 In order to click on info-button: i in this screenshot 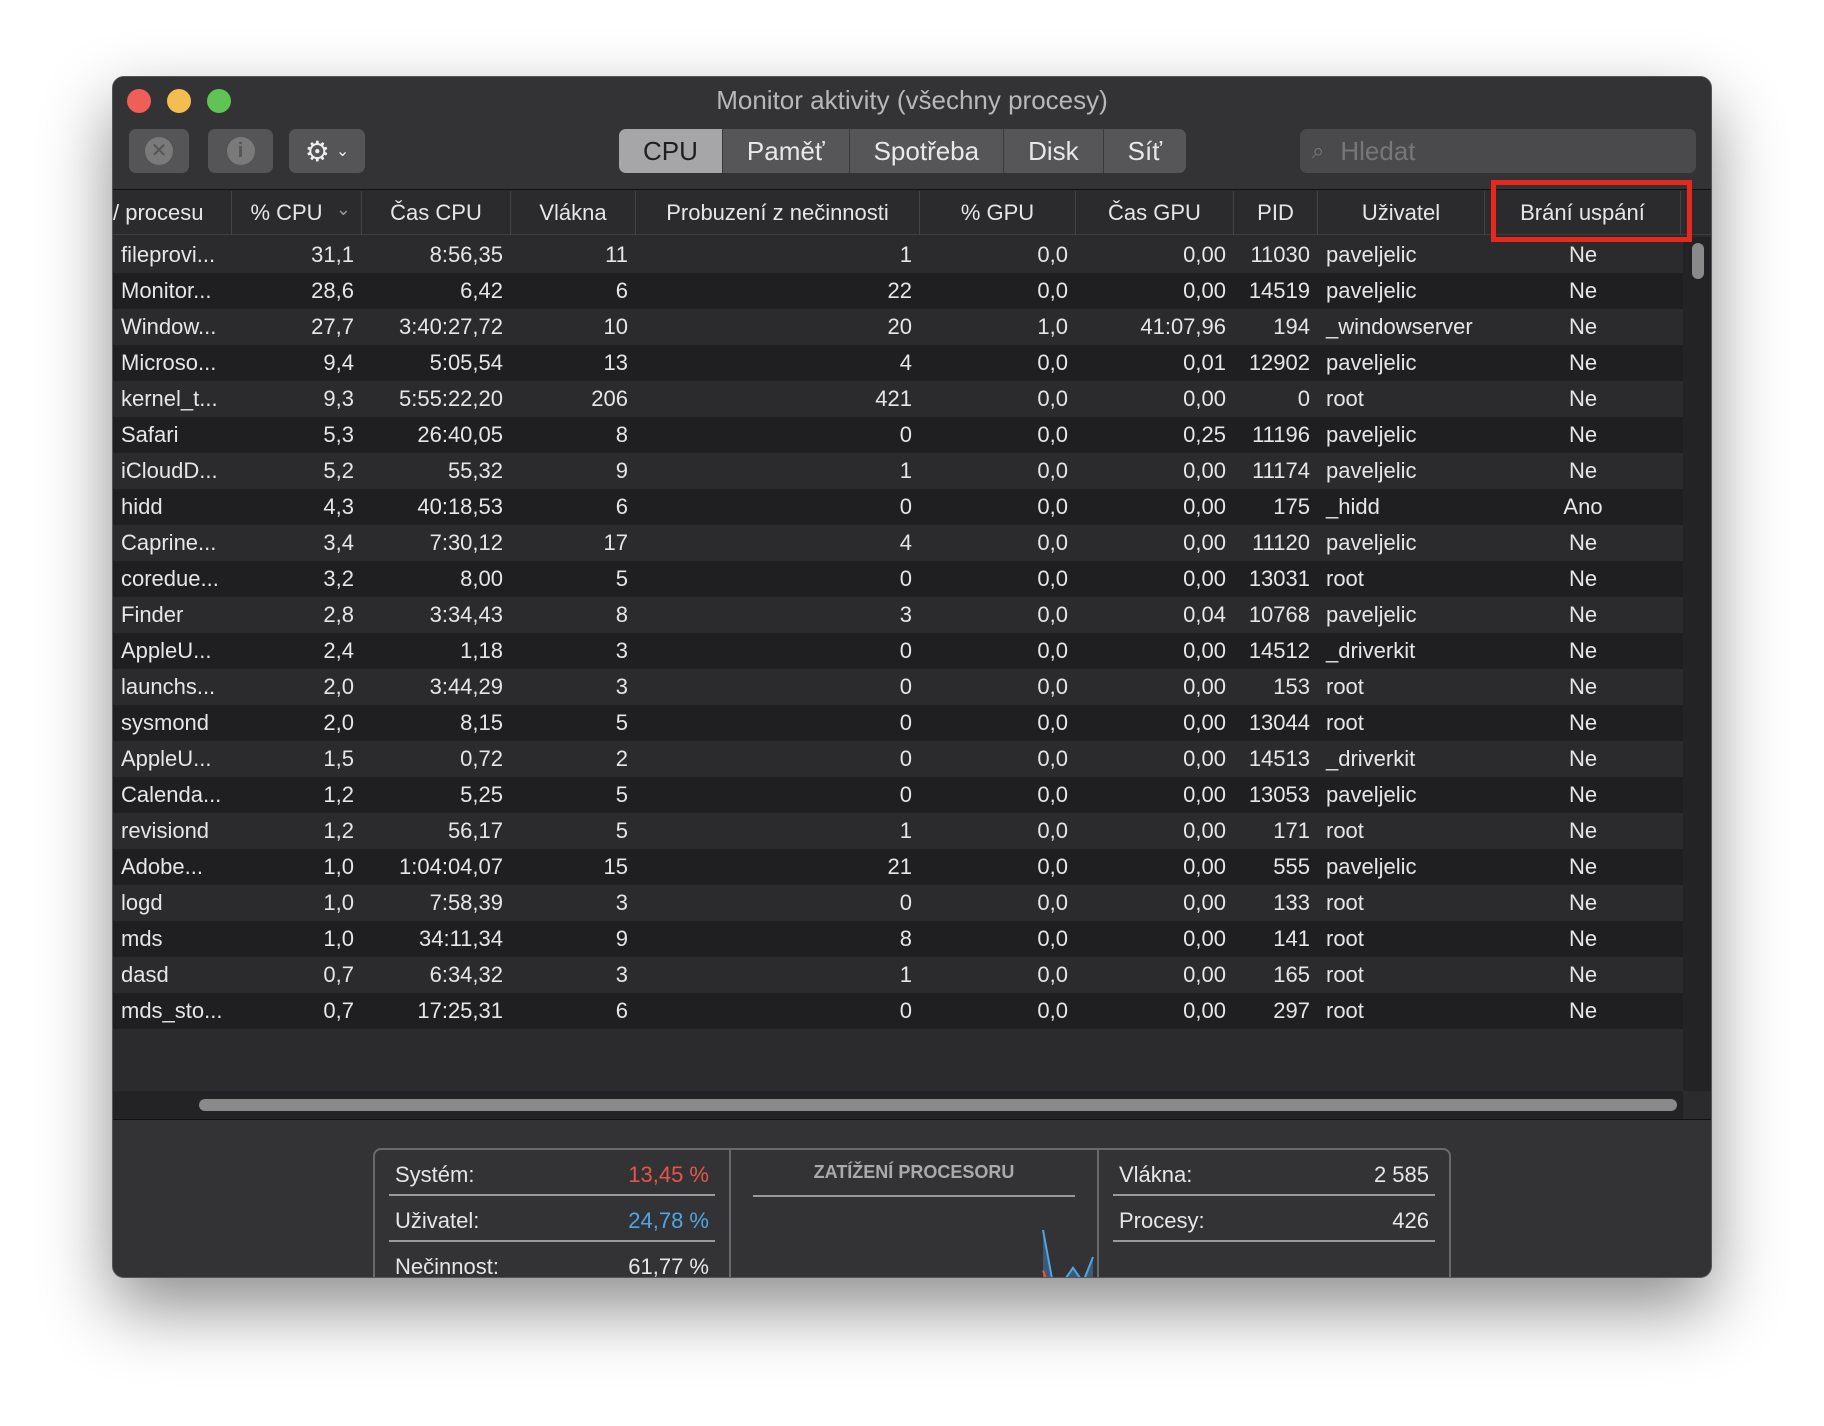, I will do `click(240, 151)`.